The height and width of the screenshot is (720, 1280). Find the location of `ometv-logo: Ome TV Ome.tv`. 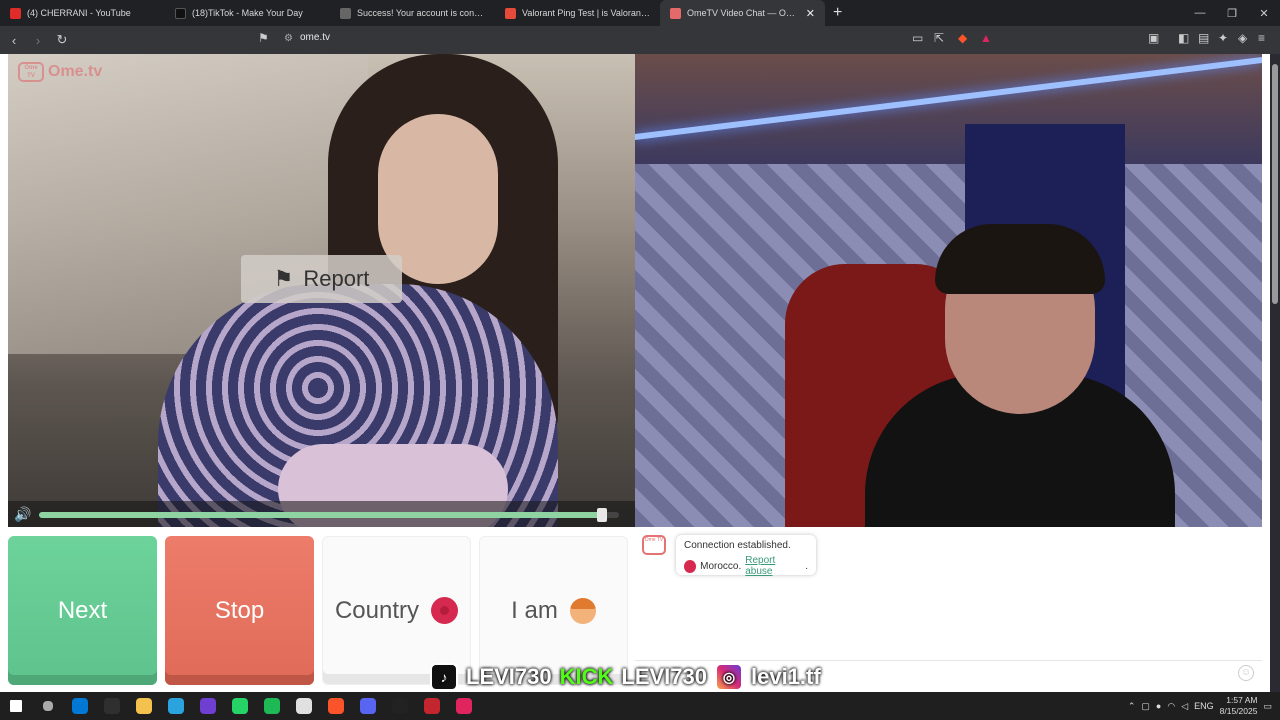

ometv-logo: Ome TV Ome.tv is located at coordinates (60, 72).